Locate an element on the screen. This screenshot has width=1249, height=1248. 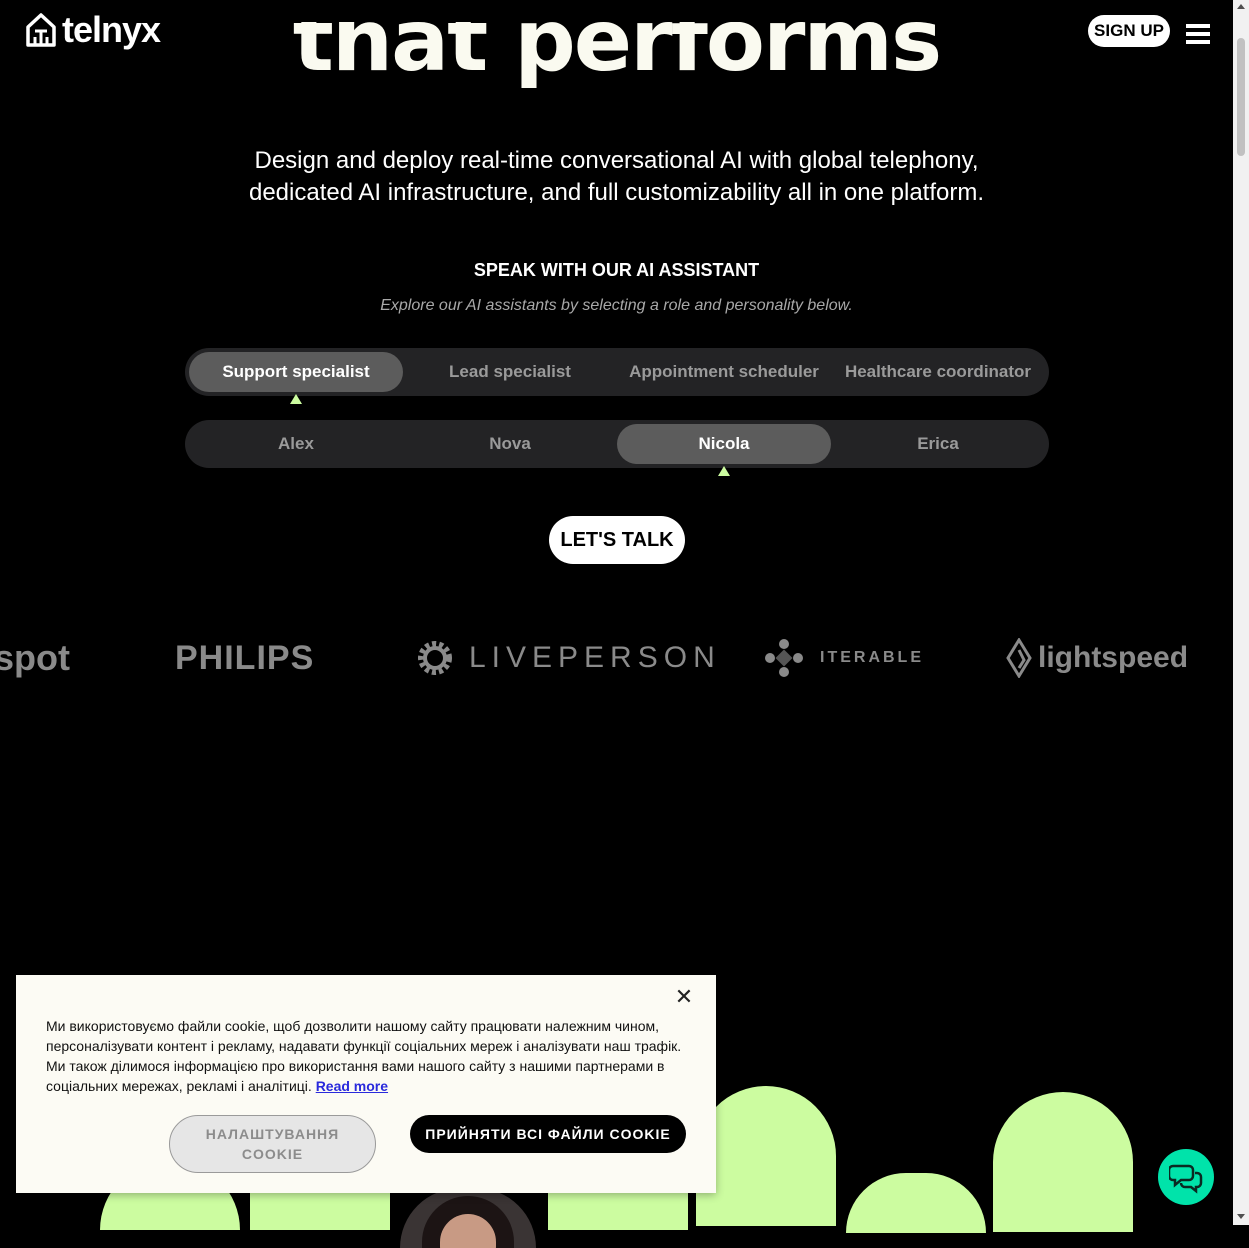
chat-bubbles-icon is located at coordinates (1186, 1179).